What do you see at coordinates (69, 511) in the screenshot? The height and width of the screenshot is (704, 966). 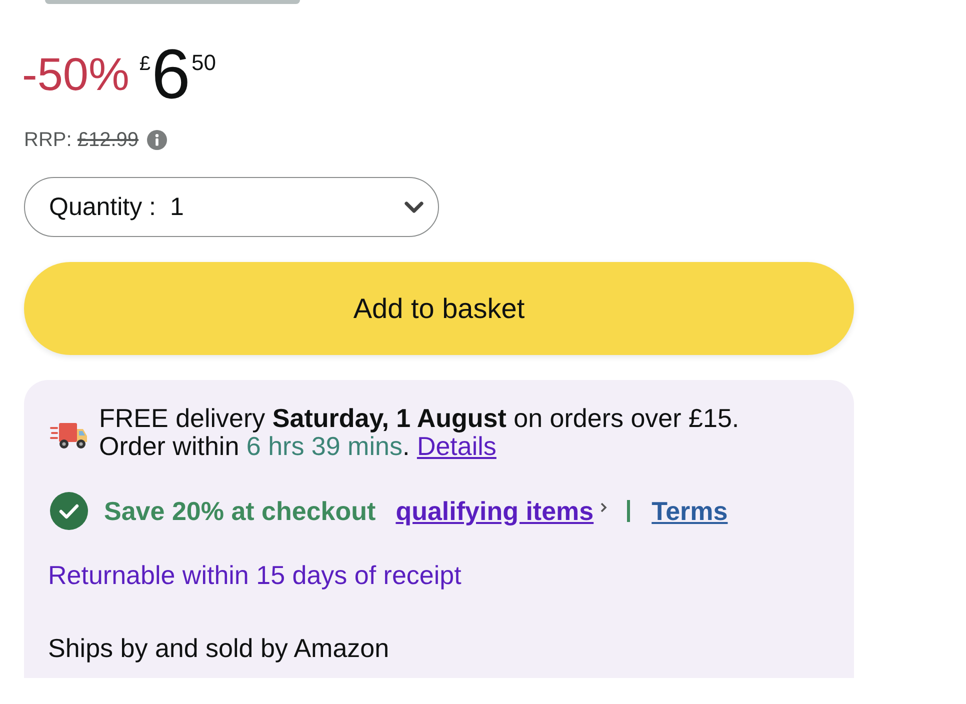 I see `check-circle-icon` at bounding box center [69, 511].